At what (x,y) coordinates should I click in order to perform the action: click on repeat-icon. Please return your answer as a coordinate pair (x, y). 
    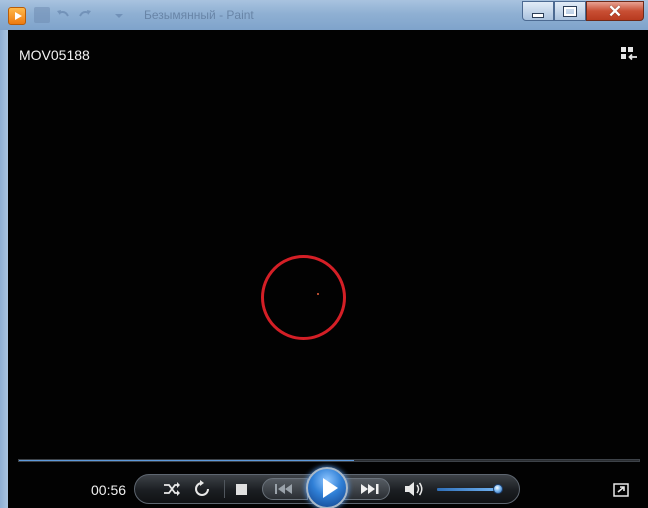
    Looking at the image, I should click on (202, 489).